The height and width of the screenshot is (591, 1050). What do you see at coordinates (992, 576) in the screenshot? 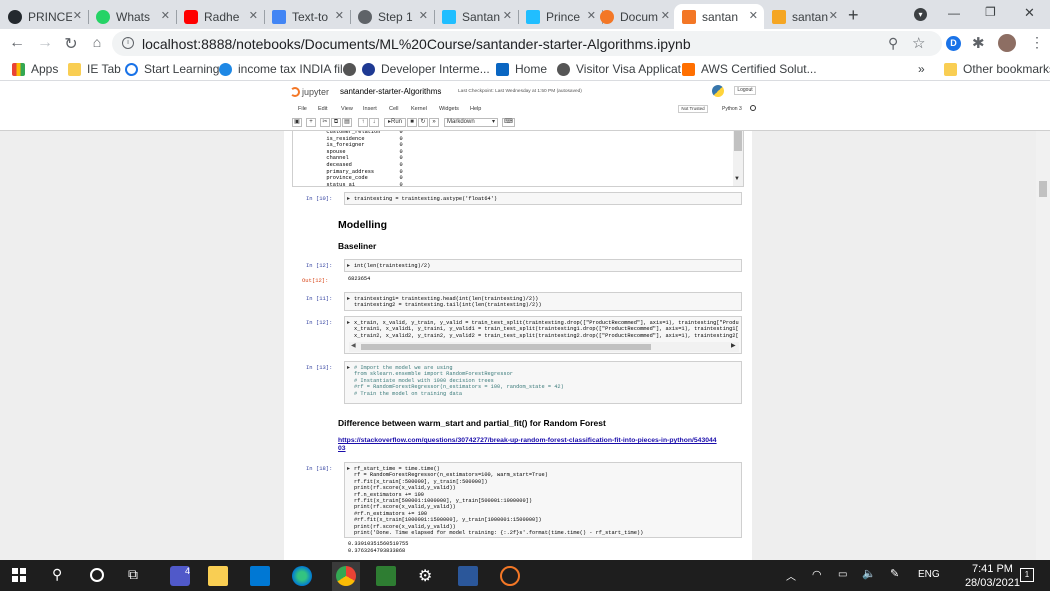
I see `clock: 7:41 PM 28/03/2021` at bounding box center [992, 576].